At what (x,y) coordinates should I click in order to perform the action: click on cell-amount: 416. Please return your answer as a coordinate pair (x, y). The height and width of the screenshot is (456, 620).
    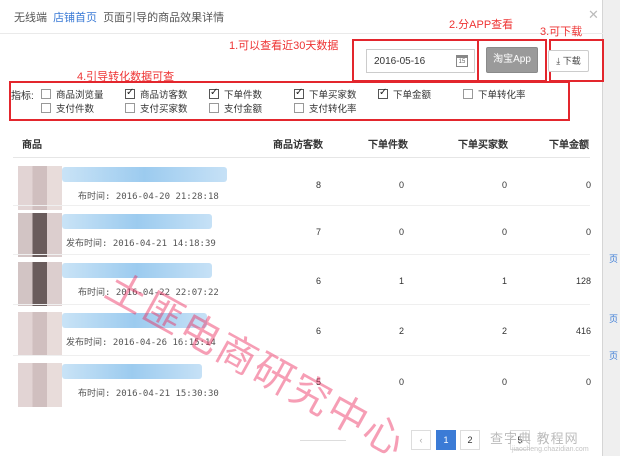
    Looking at the image, I should click on (583, 331).